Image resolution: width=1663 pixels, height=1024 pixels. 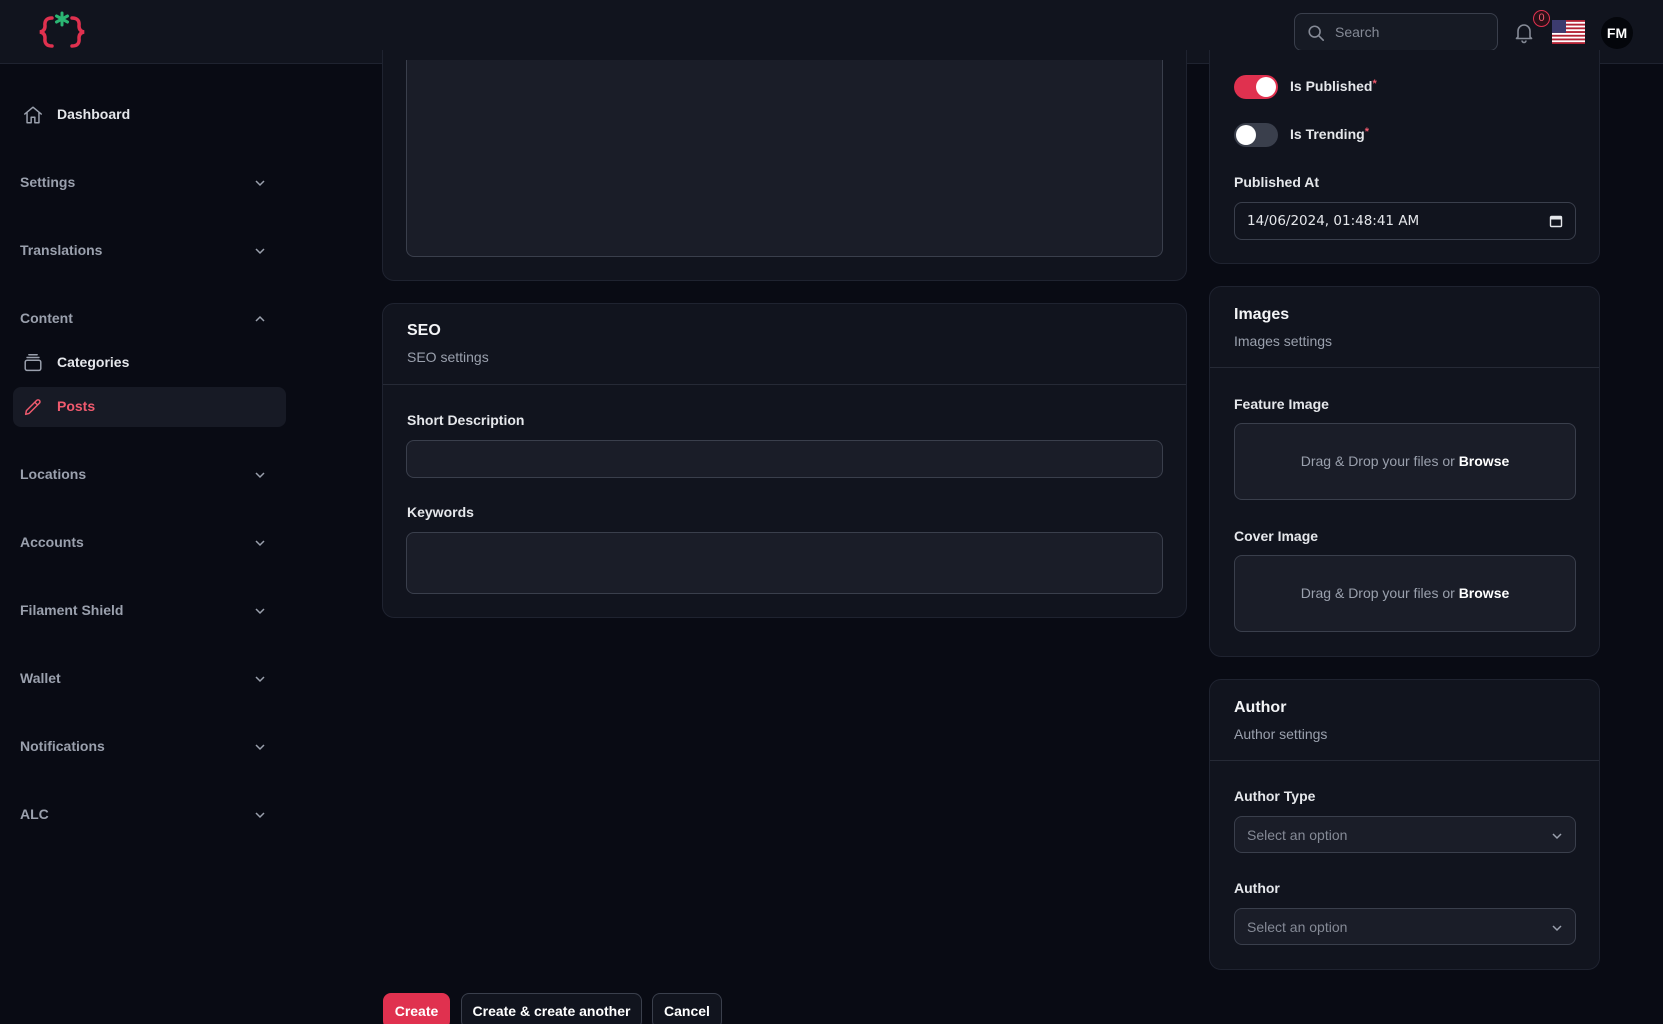 What do you see at coordinates (1405, 926) in the screenshot?
I see `author-select: Select an option` at bounding box center [1405, 926].